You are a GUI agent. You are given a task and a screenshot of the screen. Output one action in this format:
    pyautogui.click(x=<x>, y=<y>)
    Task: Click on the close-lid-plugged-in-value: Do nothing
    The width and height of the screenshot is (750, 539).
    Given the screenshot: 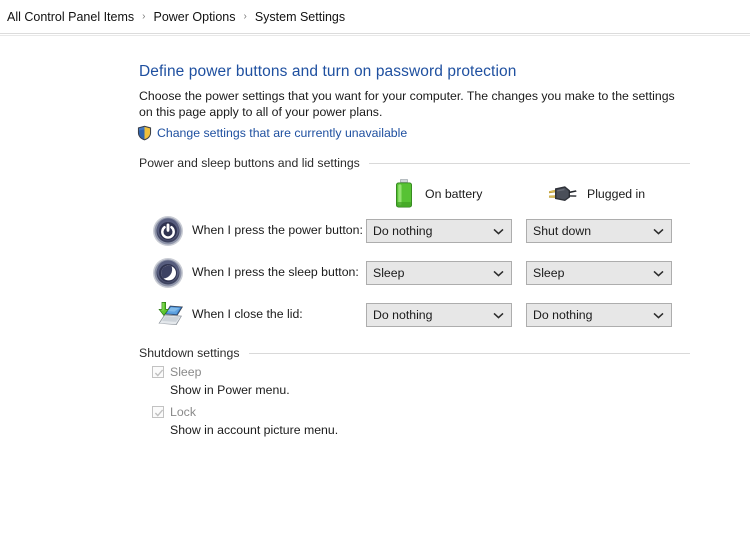 What is the action you would take?
    pyautogui.click(x=563, y=315)
    